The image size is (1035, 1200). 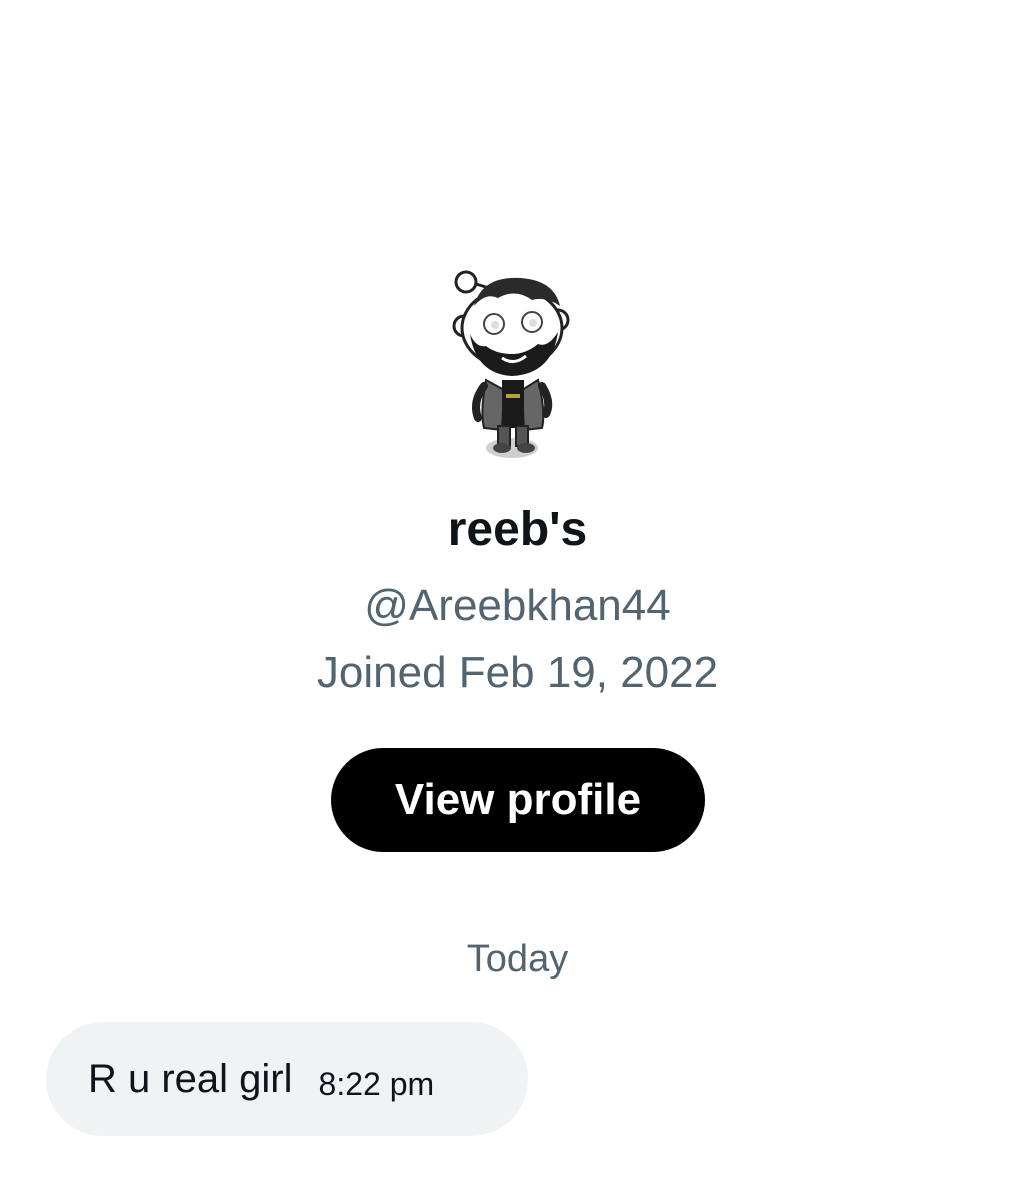 I want to click on view-profile-button: View profile, so click(x=518, y=800).